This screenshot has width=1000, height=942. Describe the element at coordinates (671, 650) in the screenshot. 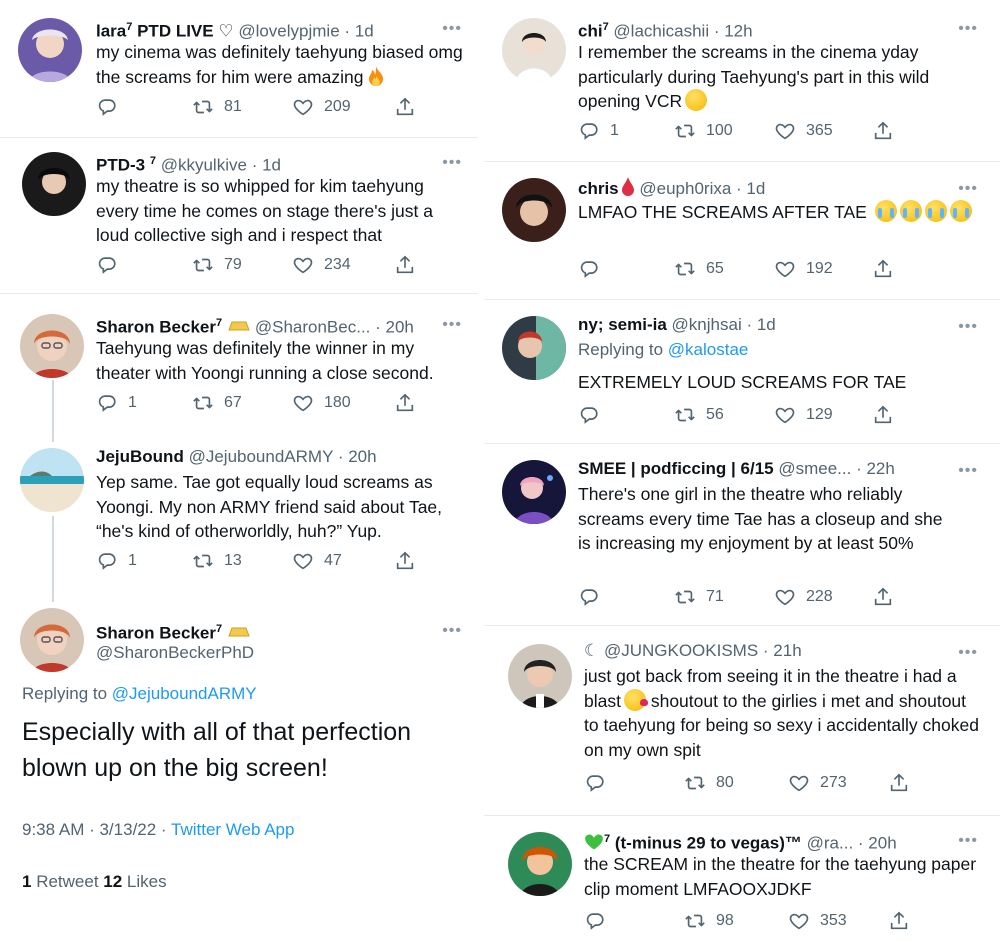

I see `display-name: ☾ @JUNGKOOKISMS` at that location.